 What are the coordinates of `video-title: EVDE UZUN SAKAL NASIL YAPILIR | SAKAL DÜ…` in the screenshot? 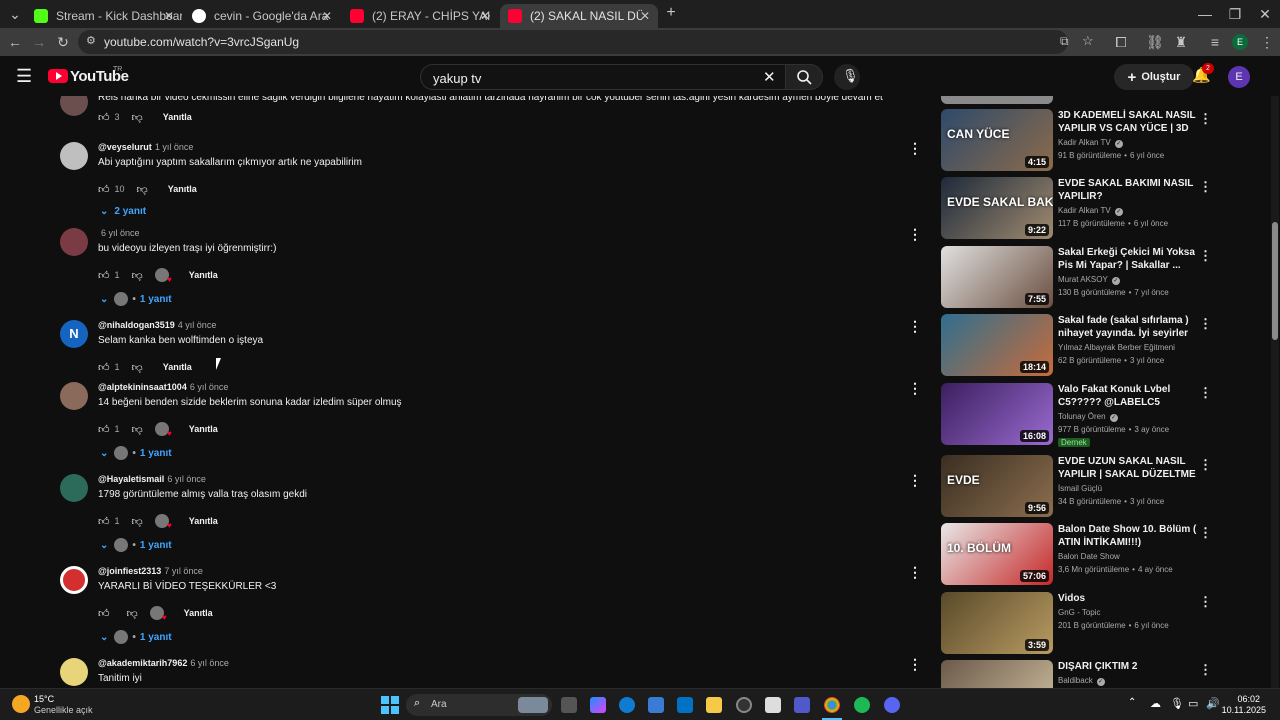 It's located at (1128, 468).